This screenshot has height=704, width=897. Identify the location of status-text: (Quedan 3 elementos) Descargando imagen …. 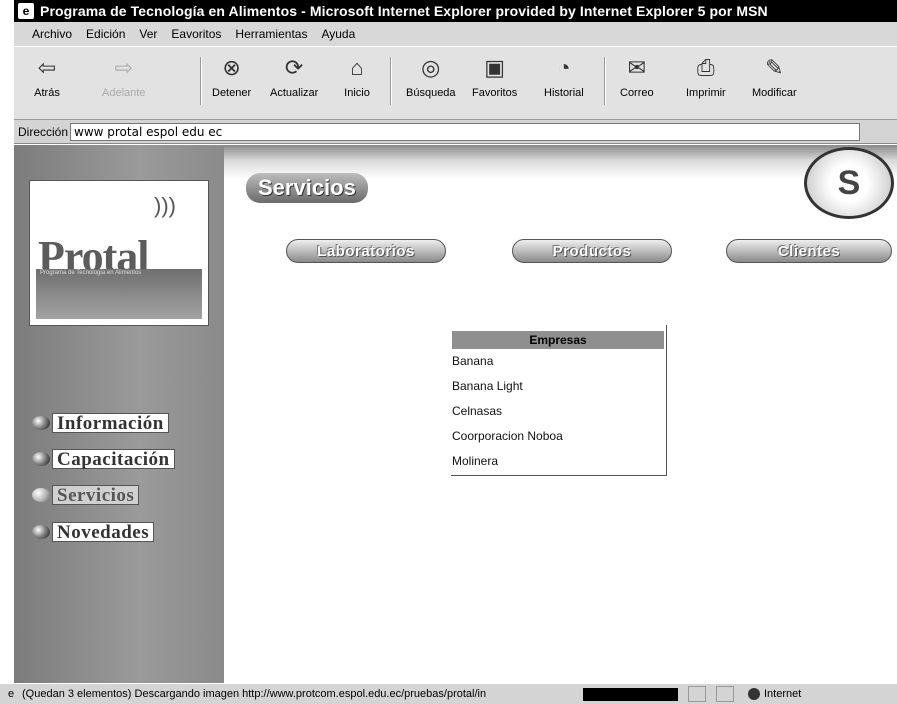
(254, 694).